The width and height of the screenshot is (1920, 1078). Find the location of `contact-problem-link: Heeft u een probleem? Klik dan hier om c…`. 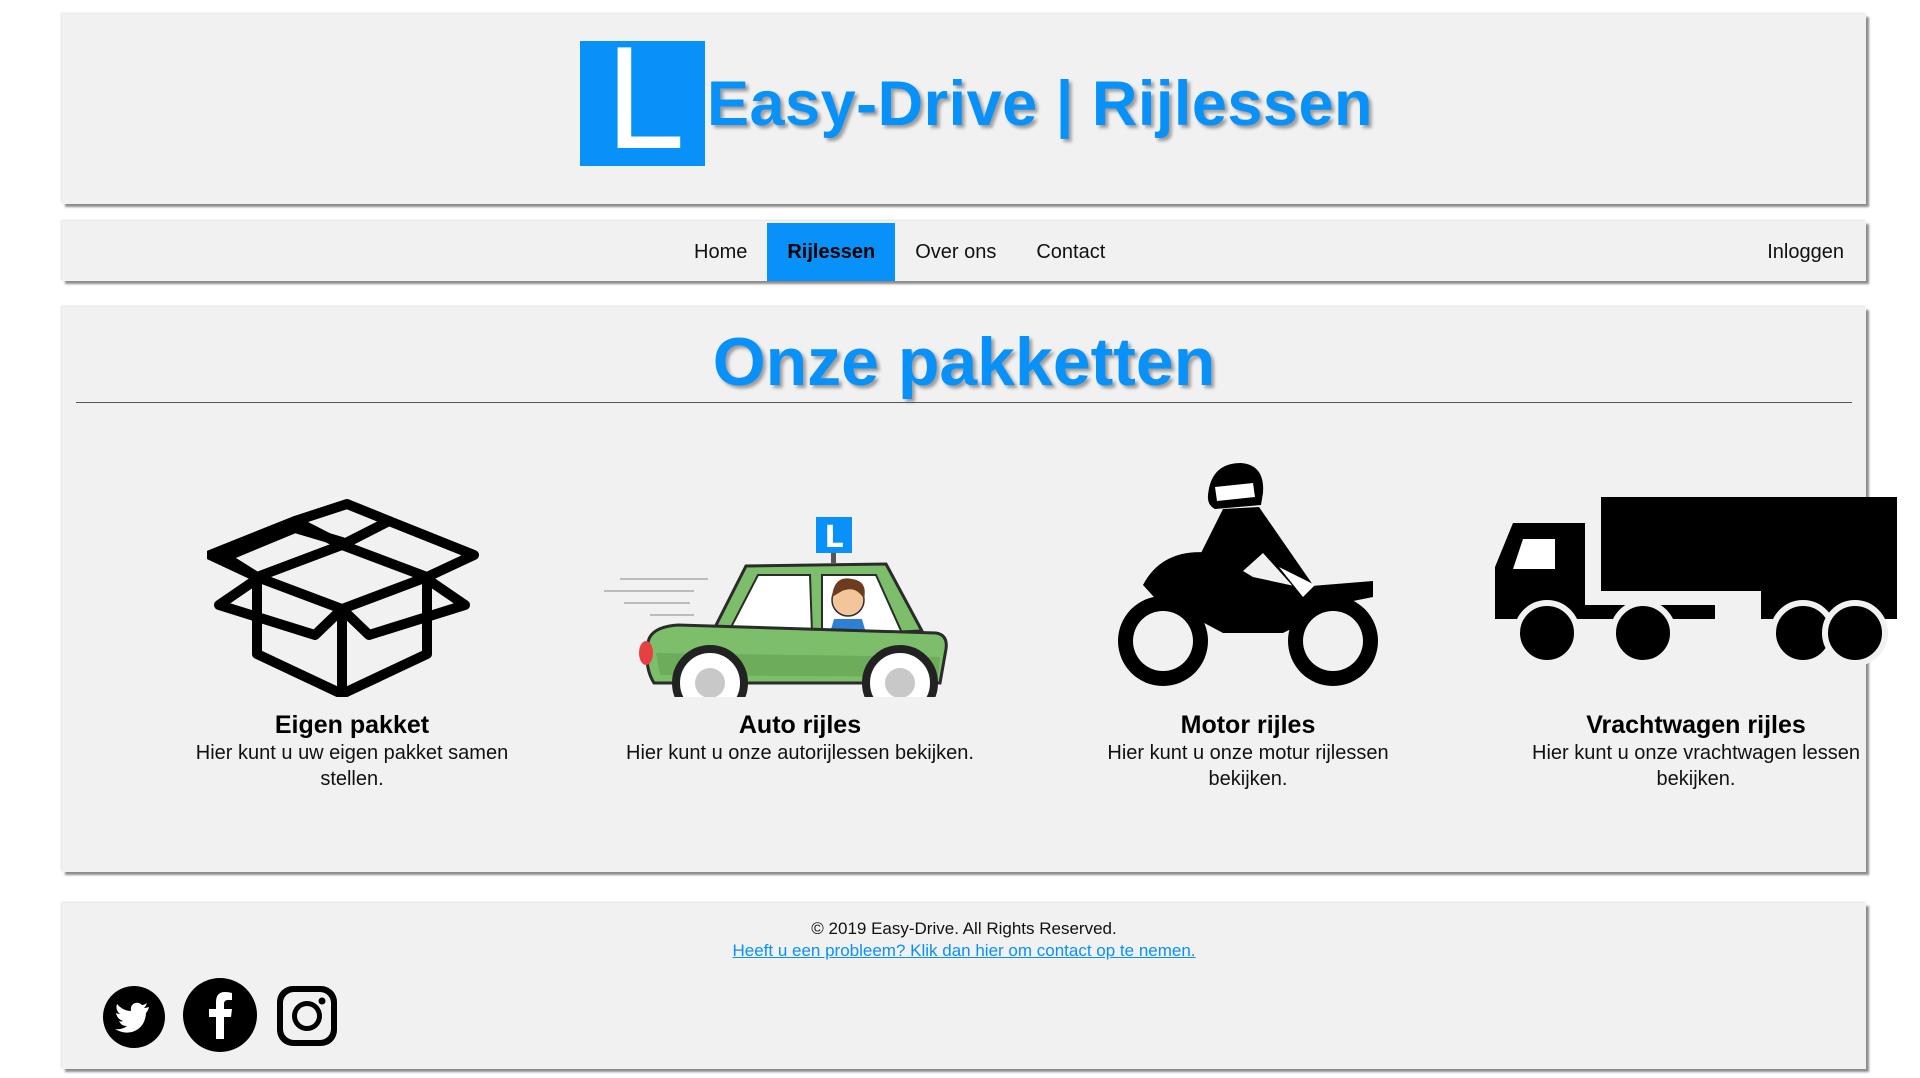

contact-problem-link: Heeft u een probleem? Klik dan hier om c… is located at coordinates (963, 950).